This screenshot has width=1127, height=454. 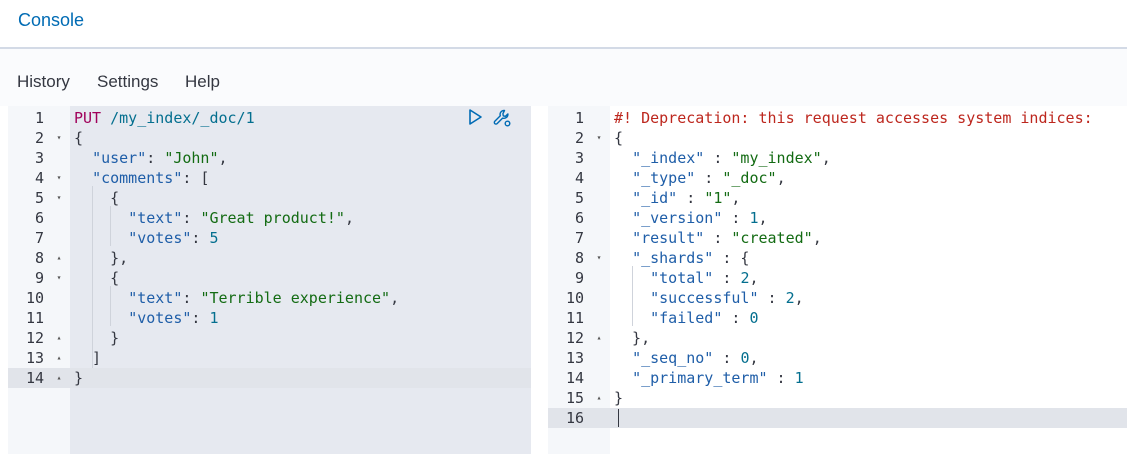 What do you see at coordinates (579, 258) in the screenshot?
I see `line-number-text: 8` at bounding box center [579, 258].